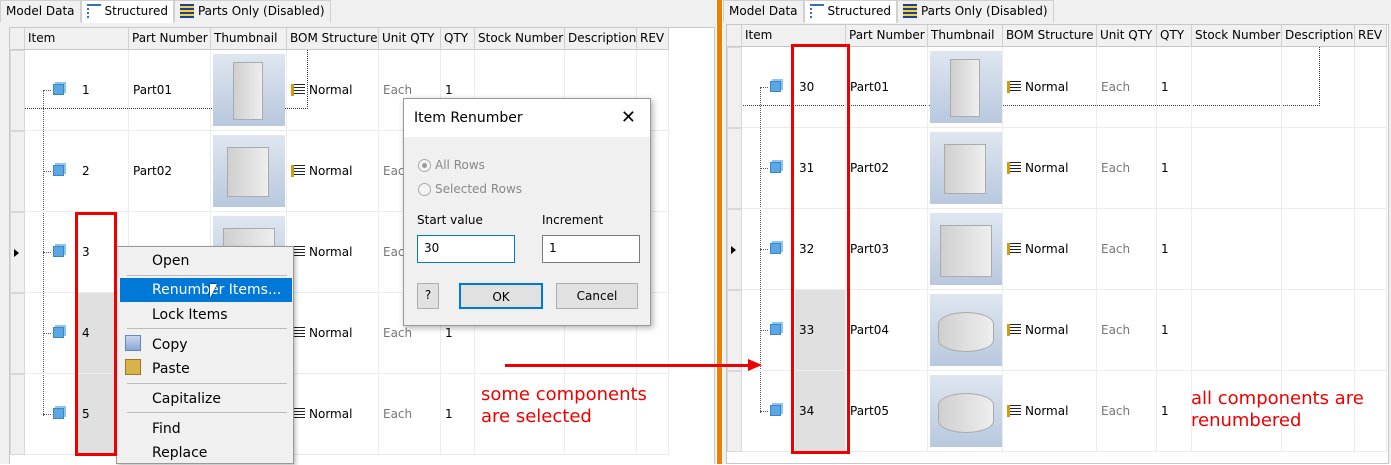 This screenshot has width=1391, height=465. What do you see at coordinates (887, 249) in the screenshot?
I see `part-number-cell: Part03` at bounding box center [887, 249].